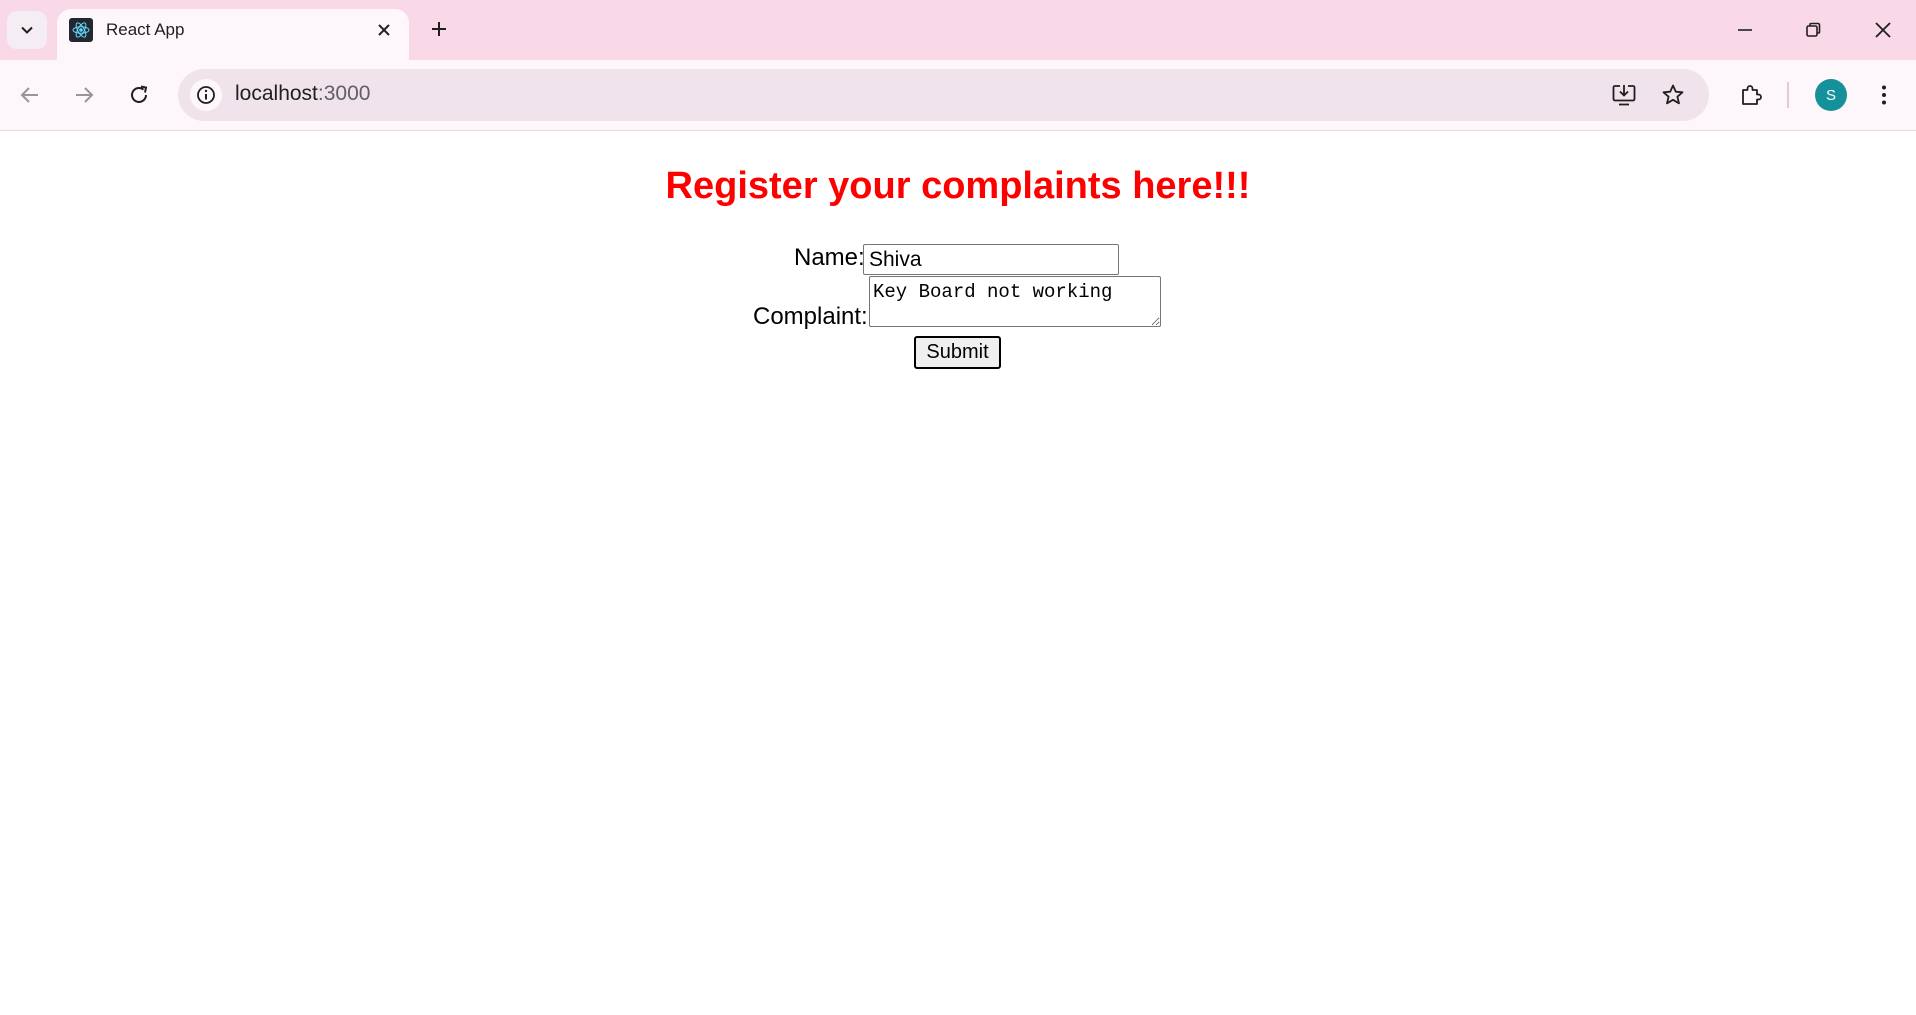 The height and width of the screenshot is (1015, 1916). I want to click on url-port: :3000, so click(344, 93).